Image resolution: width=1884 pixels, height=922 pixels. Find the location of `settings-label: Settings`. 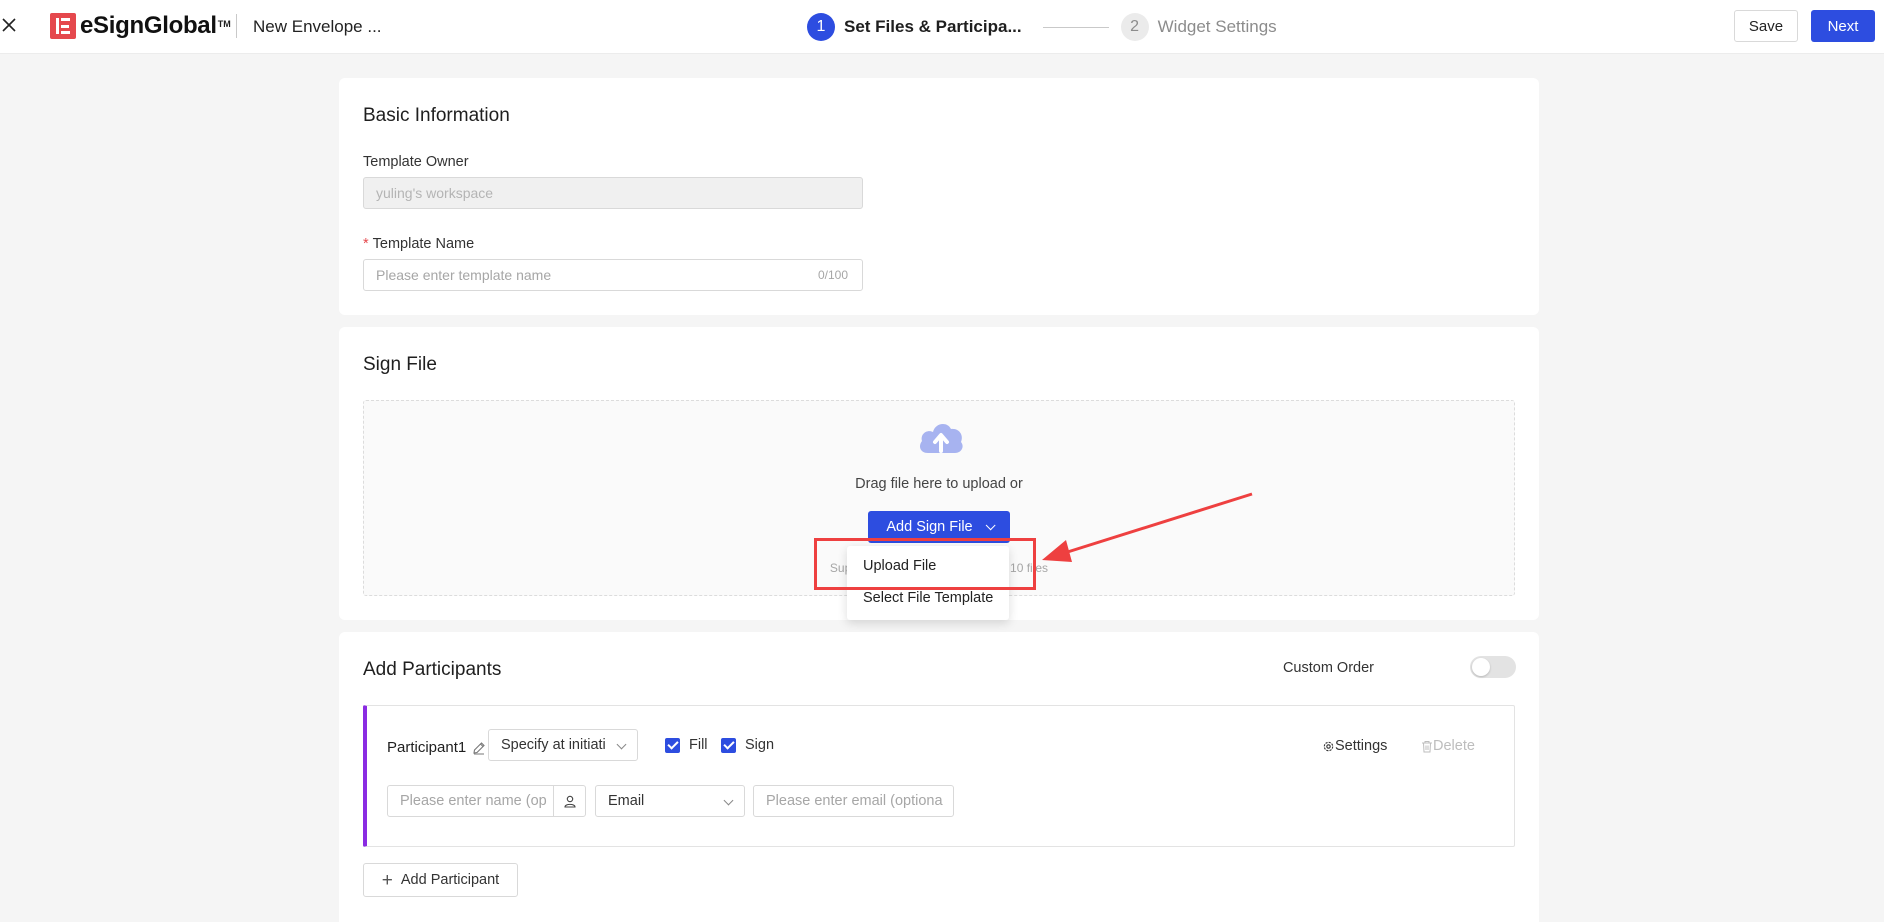

settings-label: Settings is located at coordinates (1361, 746).